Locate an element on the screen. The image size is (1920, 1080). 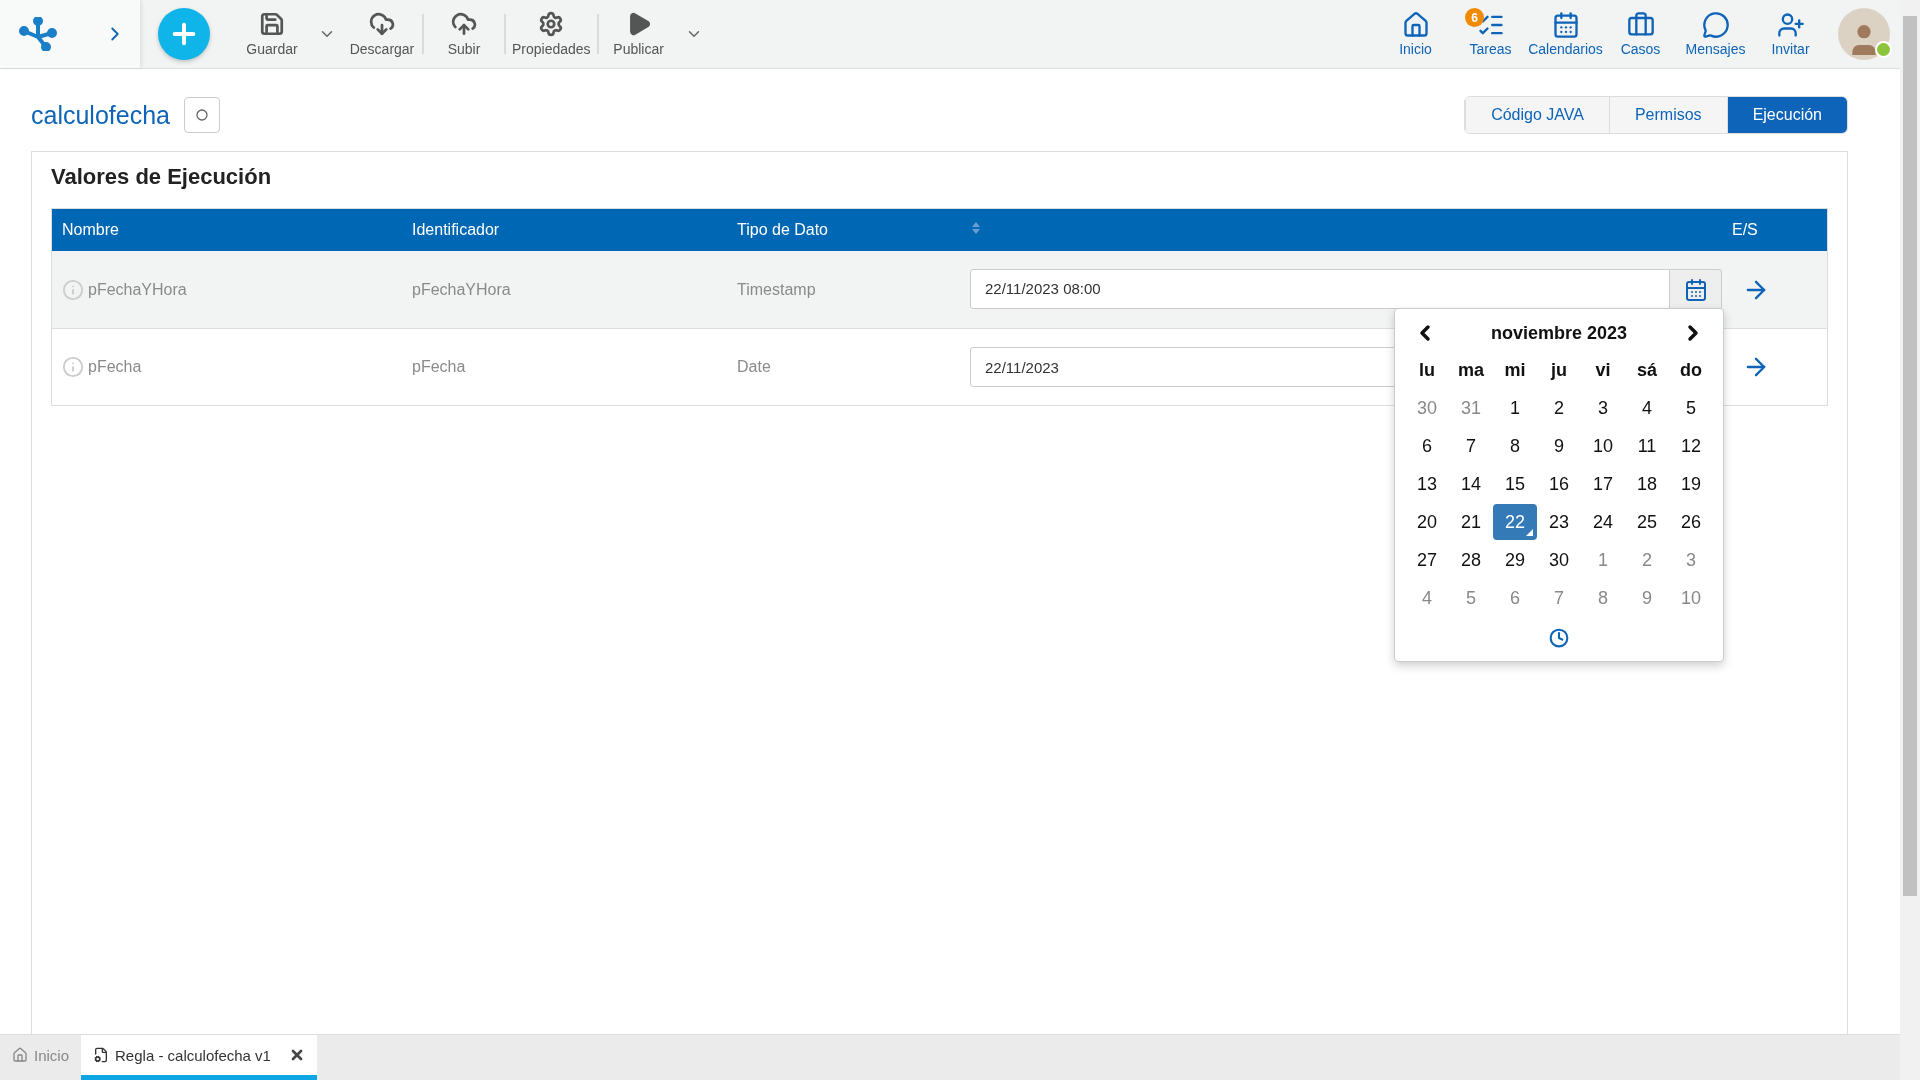
add-user-icon is located at coordinates (1790, 25).